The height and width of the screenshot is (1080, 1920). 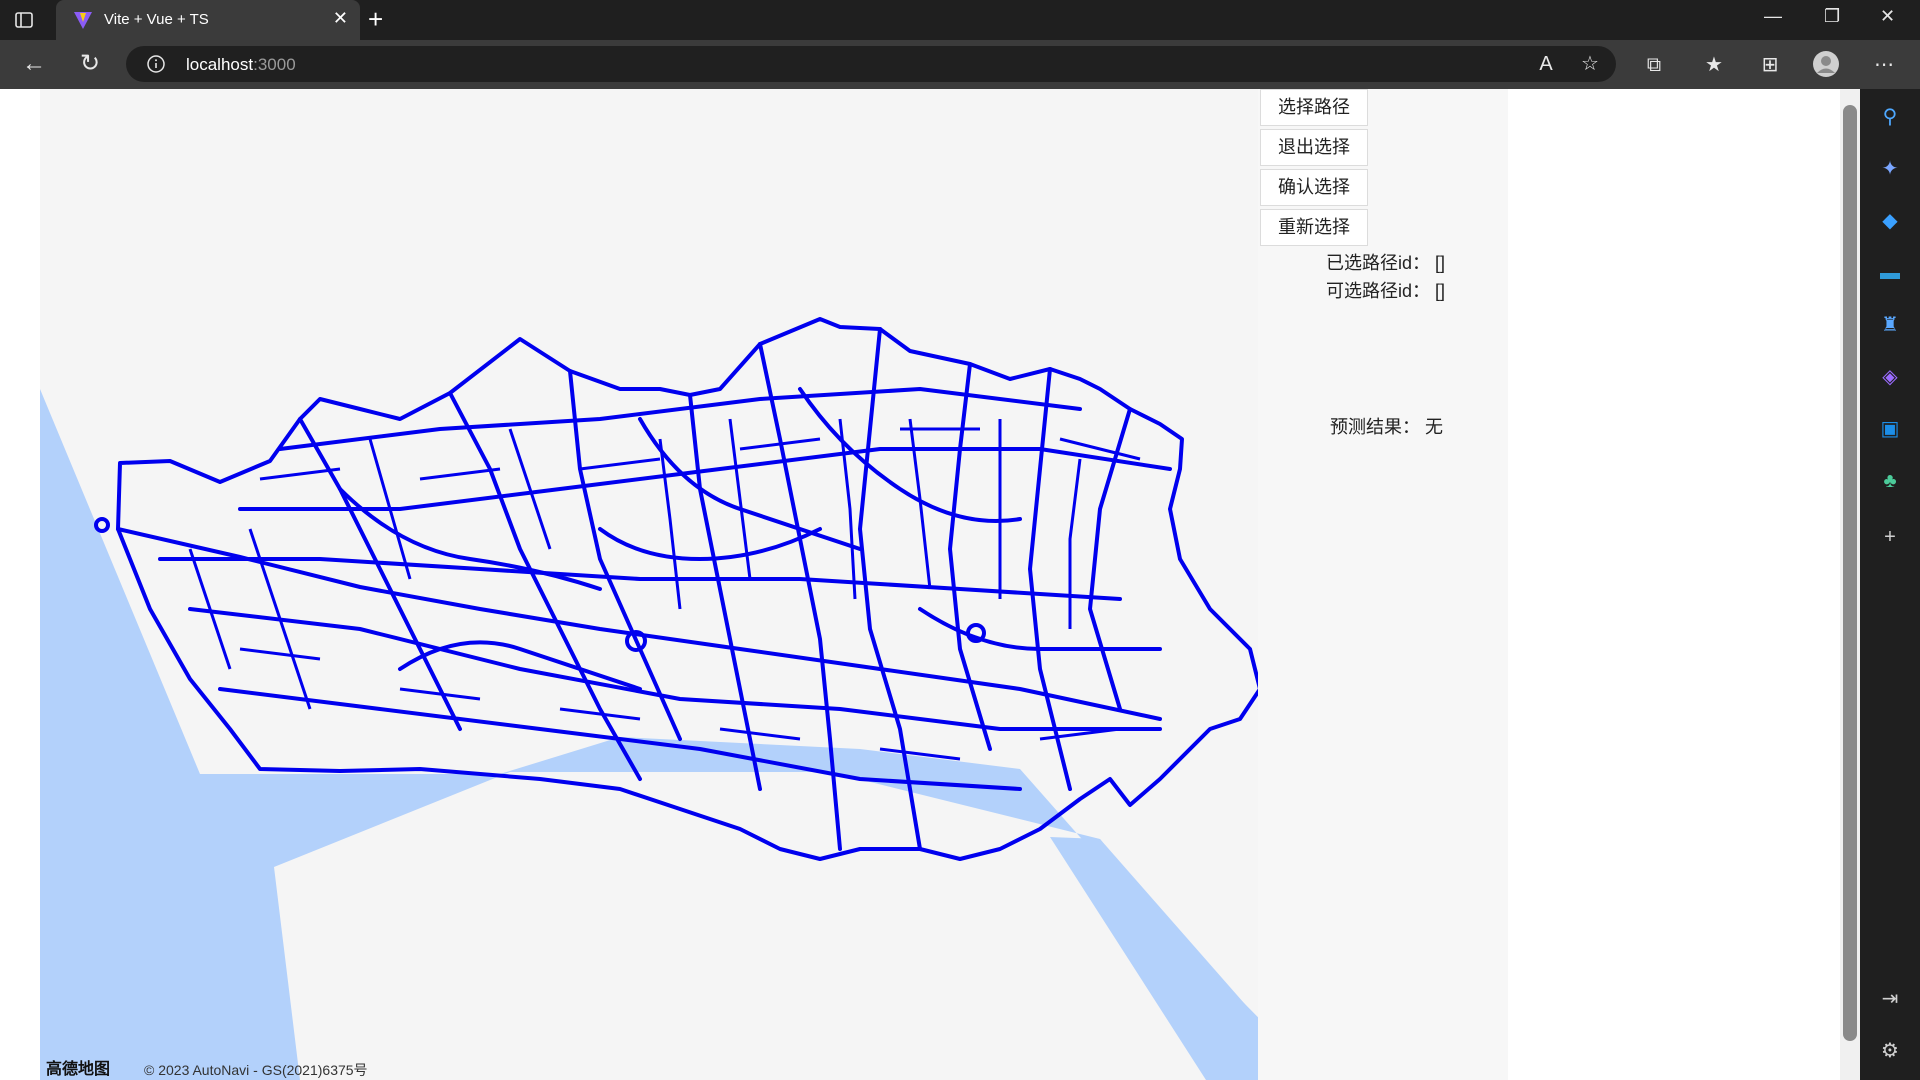 I want to click on copilot-icon: ✦, so click(x=1890, y=169).